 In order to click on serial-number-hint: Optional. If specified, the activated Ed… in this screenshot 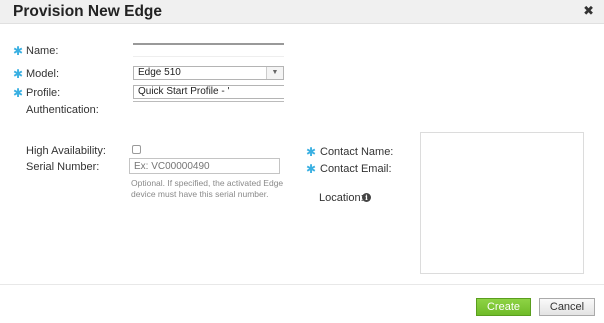, I will do `click(207, 189)`.